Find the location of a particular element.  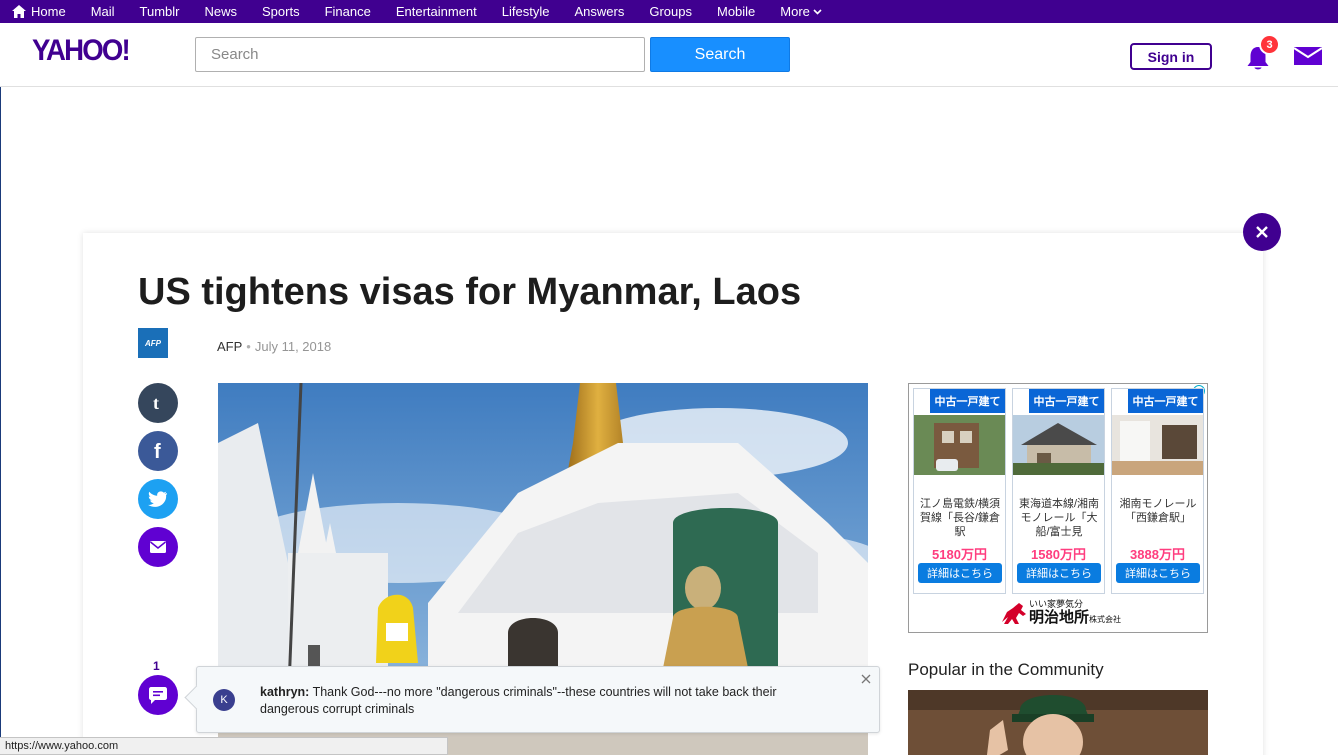

popular-in-community-heading: Popular in the Community is located at coordinates (1006, 669).